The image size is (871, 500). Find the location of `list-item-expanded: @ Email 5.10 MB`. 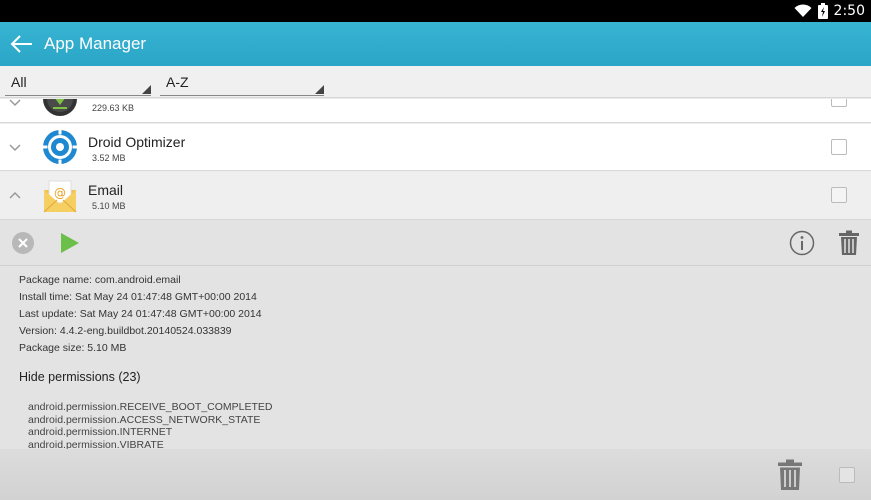

list-item-expanded: @ Email 5.10 MB is located at coordinates (435, 196).